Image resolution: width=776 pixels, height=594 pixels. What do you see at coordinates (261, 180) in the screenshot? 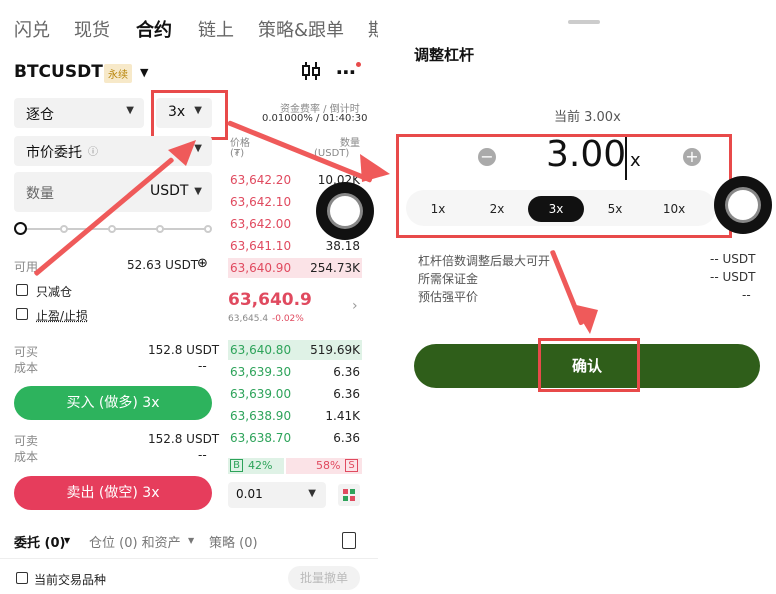
I see `ask-price: 63,642.20` at bounding box center [261, 180].